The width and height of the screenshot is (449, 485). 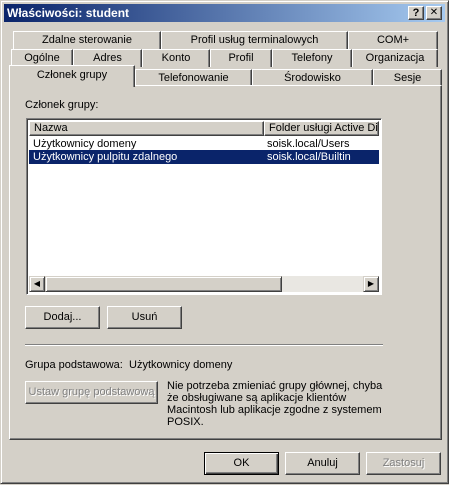 I want to click on apply-button: Zastosuj, so click(x=403, y=463).